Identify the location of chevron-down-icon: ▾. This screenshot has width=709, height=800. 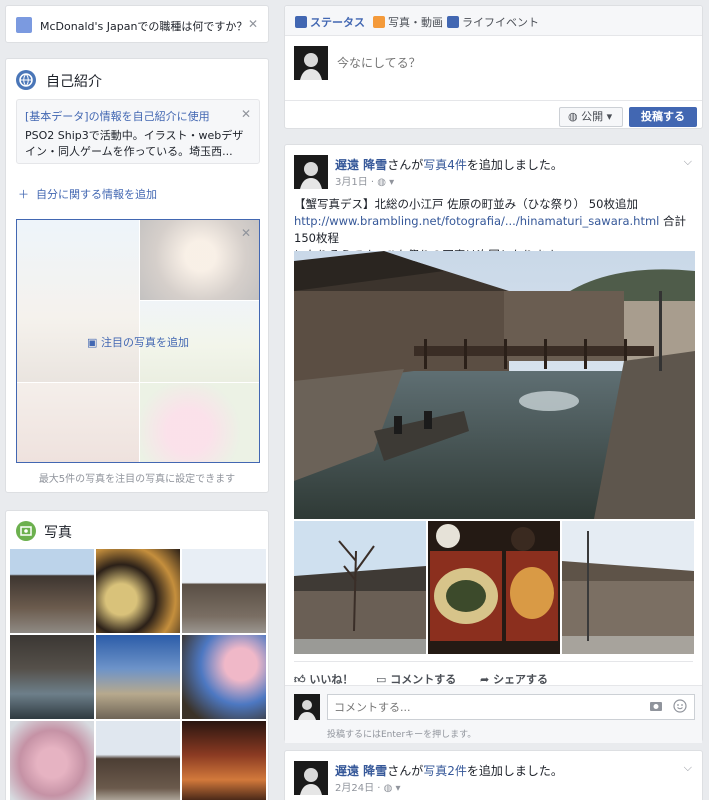
(609, 116).